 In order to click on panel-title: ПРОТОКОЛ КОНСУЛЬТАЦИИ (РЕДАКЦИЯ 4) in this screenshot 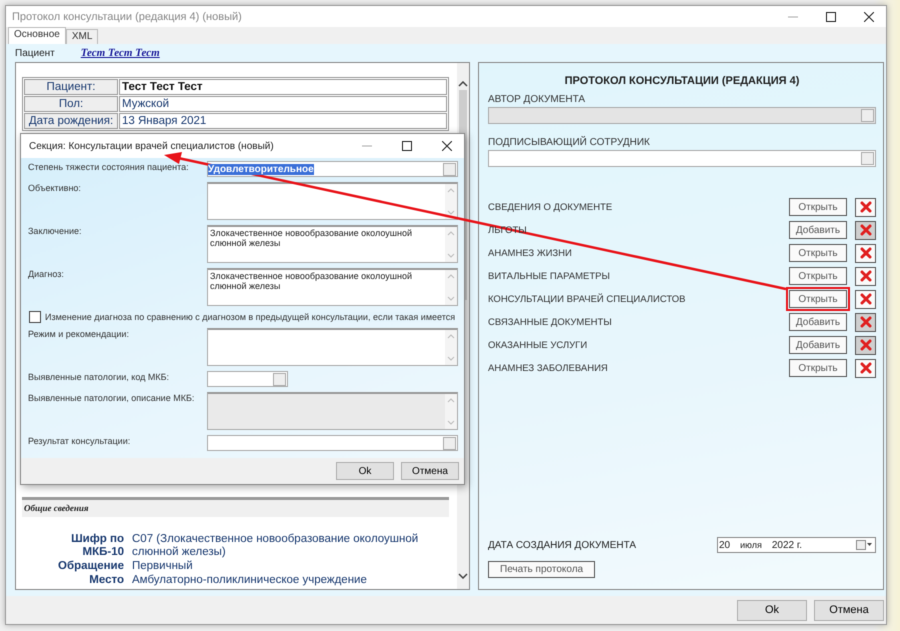, I will do `click(682, 81)`.